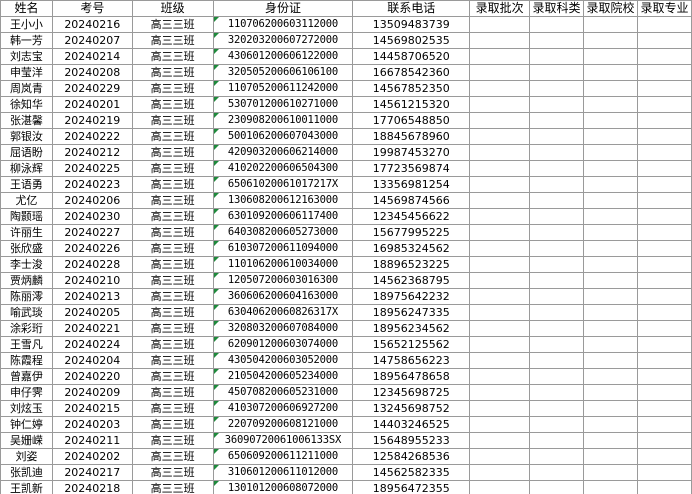 Image resolution: width=692 pixels, height=494 pixels. Describe the element at coordinates (26, 72) in the screenshot. I see `cell-name: 申莹洋` at that location.